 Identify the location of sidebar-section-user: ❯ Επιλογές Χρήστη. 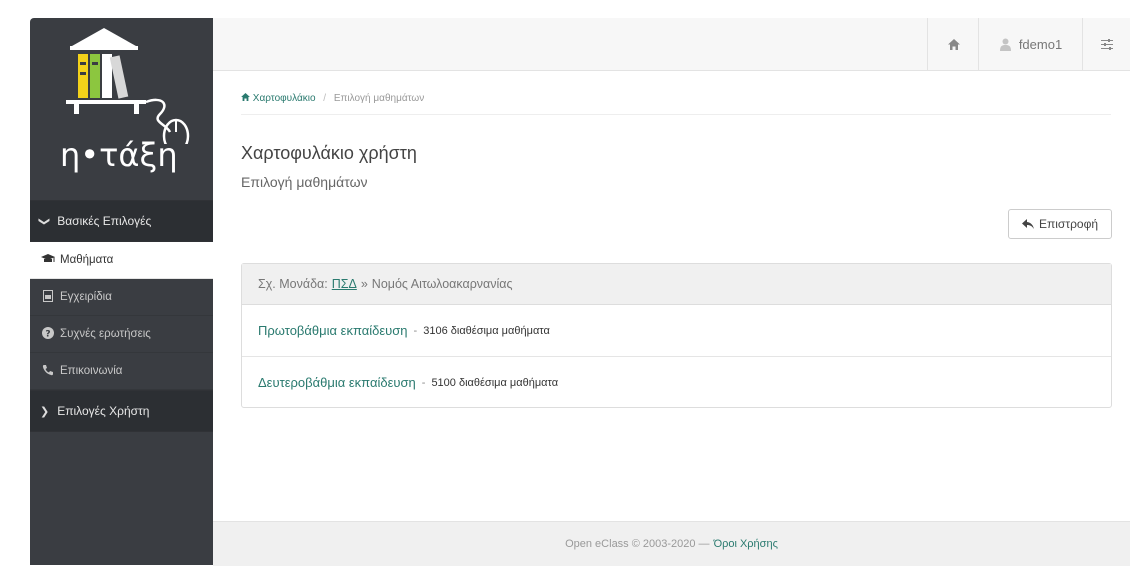
(121, 411).